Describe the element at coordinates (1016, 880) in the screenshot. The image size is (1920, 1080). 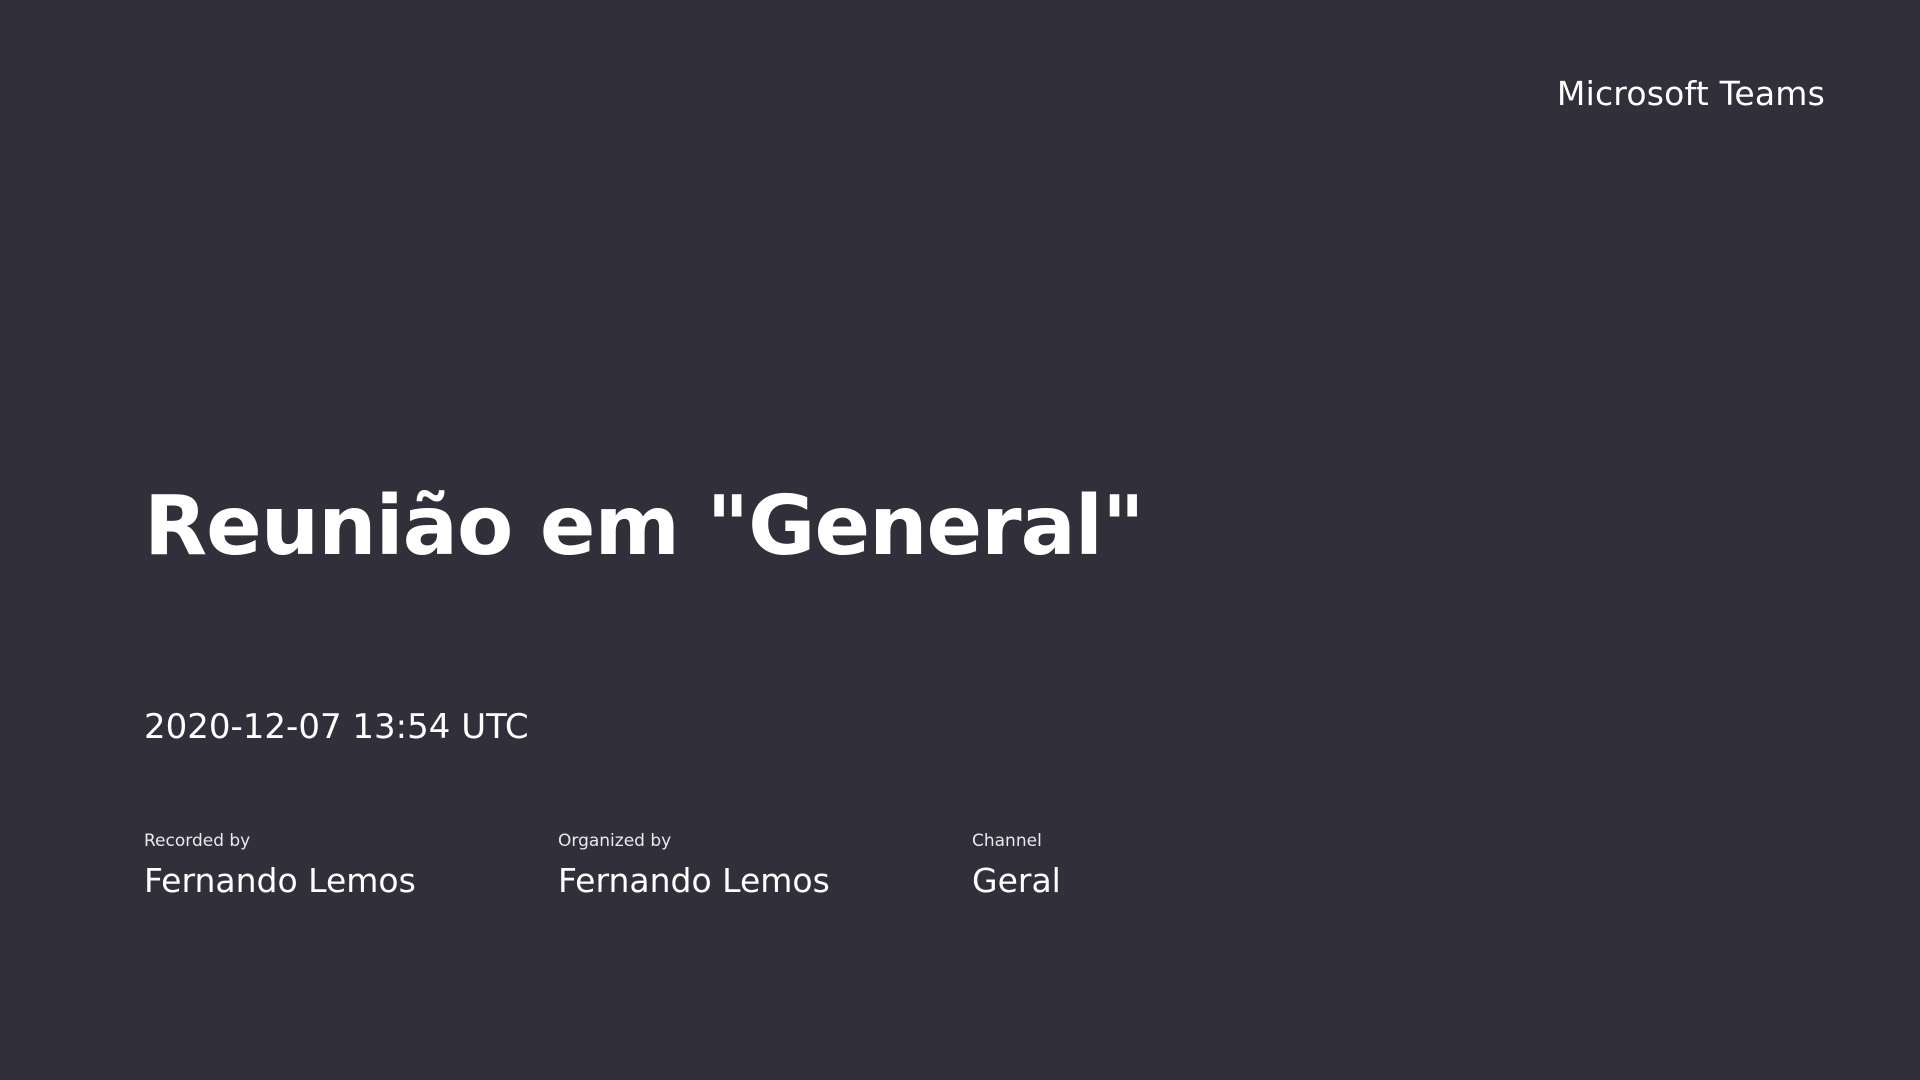
I see `channel-value: Geral` at that location.